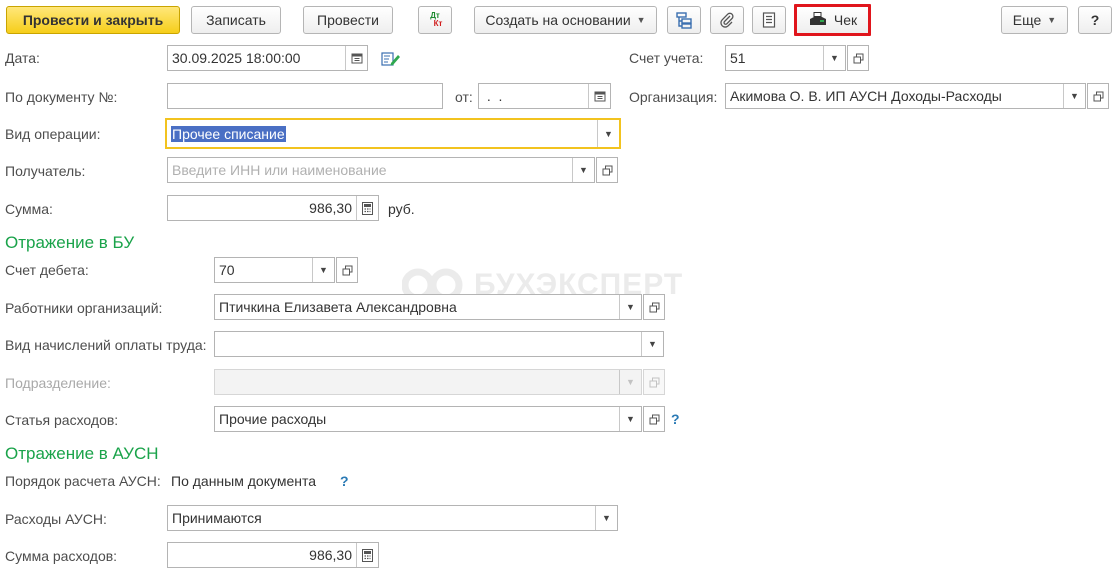  I want to click on expense-item-field: Прочие расходы ▼, so click(428, 419).